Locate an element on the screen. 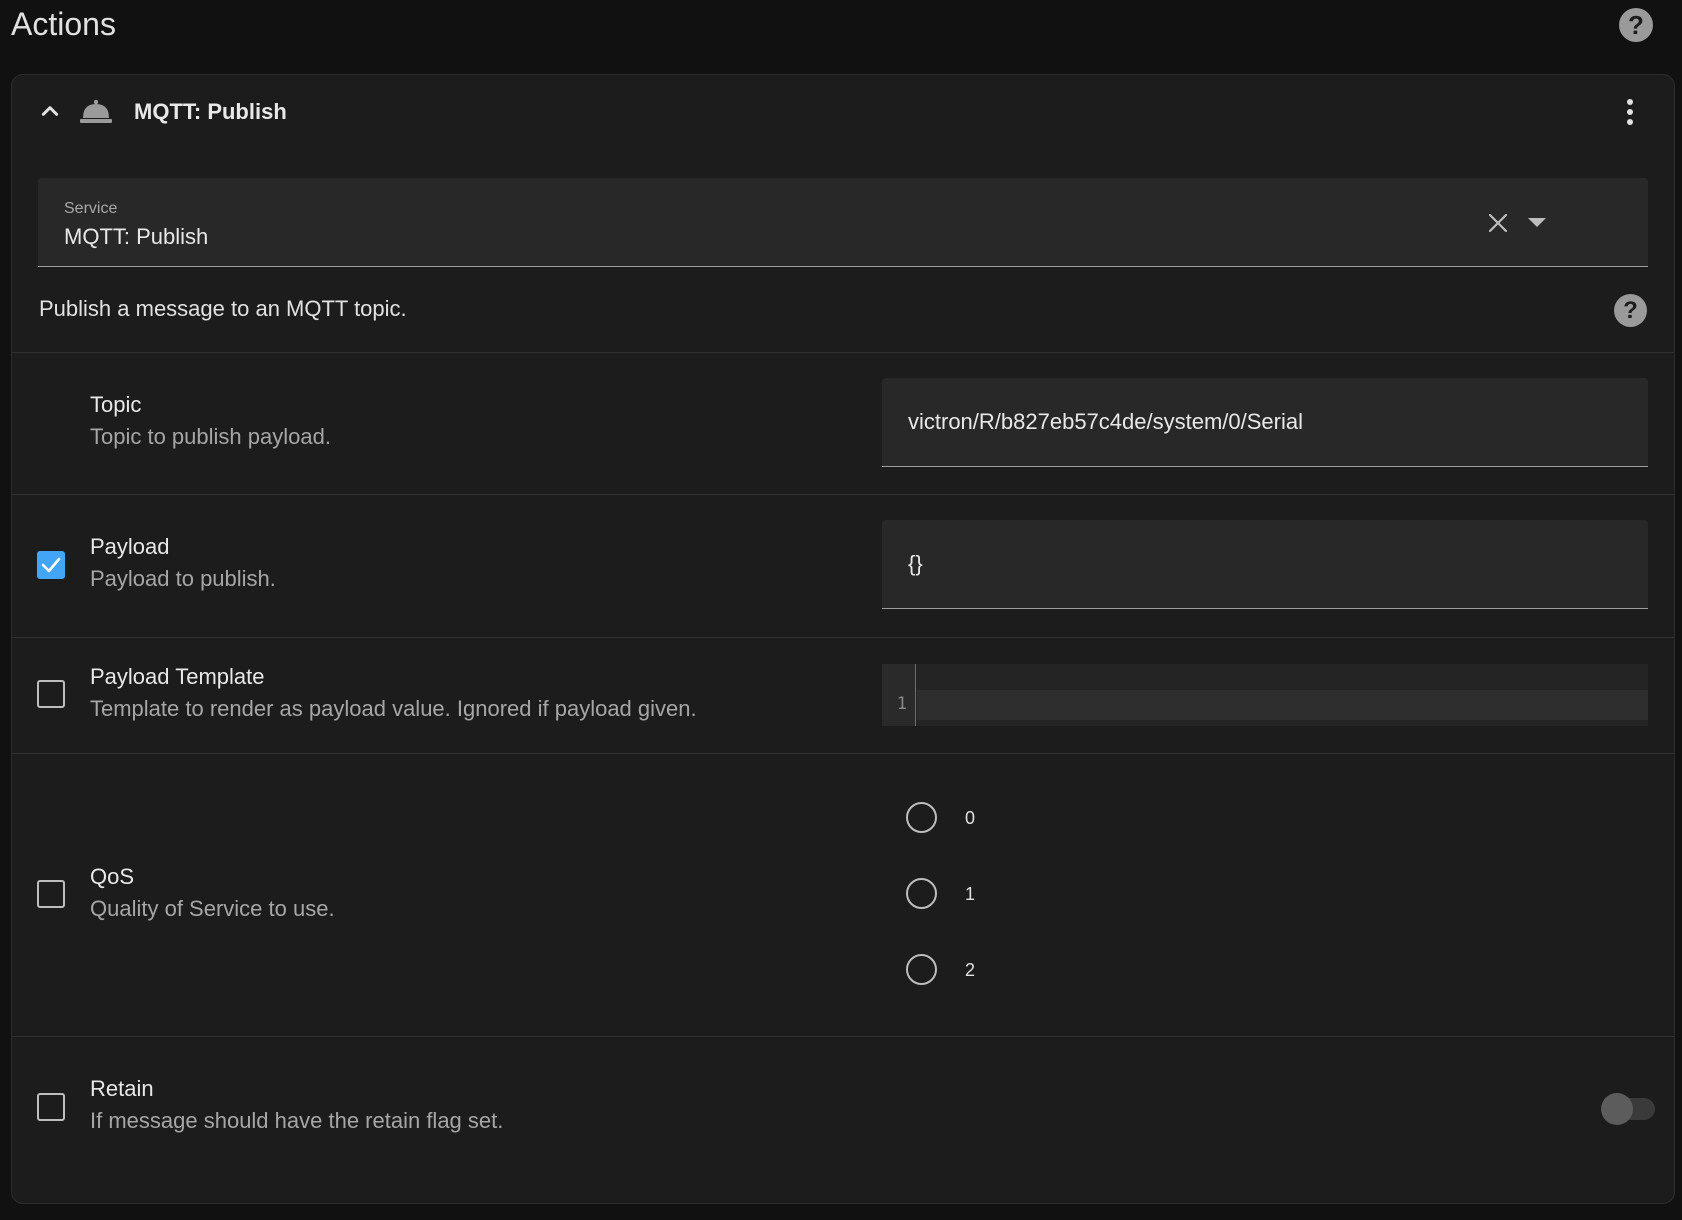 The width and height of the screenshot is (1682, 1220). help-circle-icon: ? is located at coordinates (1636, 25).